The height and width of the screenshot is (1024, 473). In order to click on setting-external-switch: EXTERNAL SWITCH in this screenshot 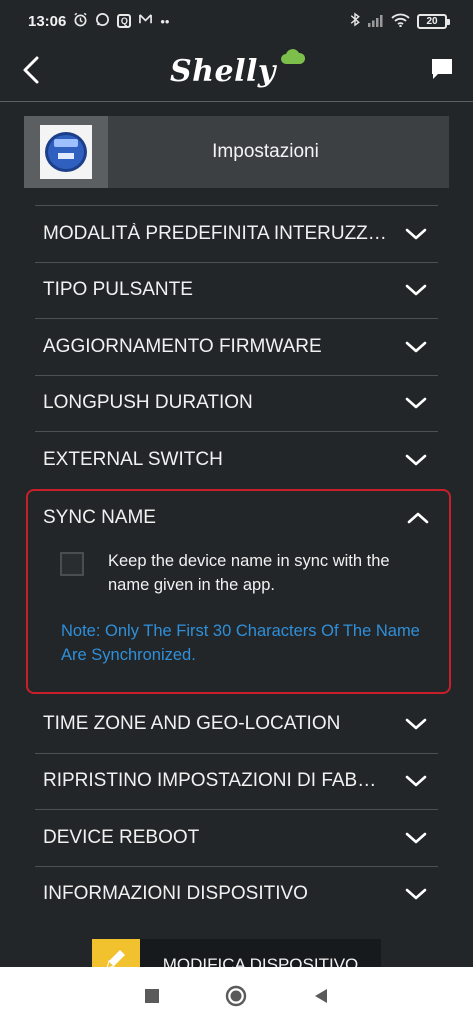, I will do `click(236, 459)`.